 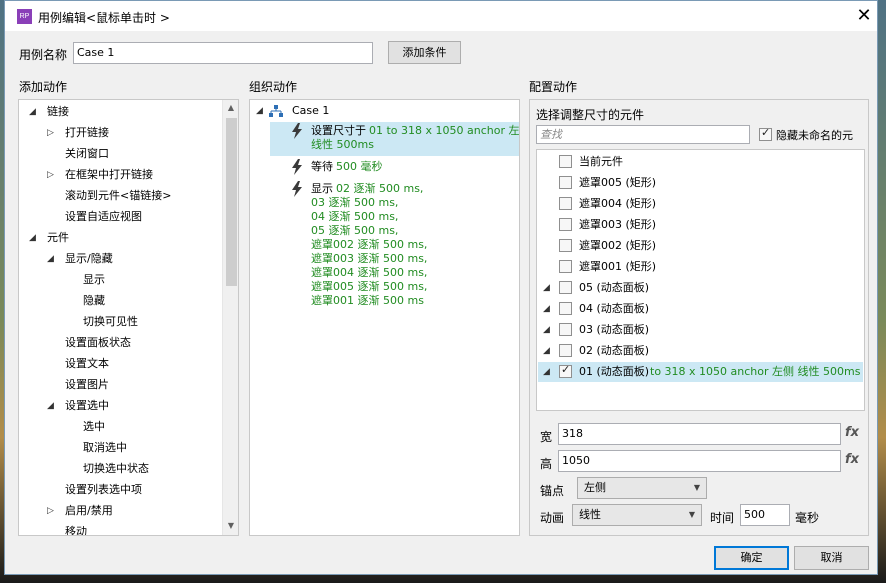 I want to click on action-tree-item: 设置图片, so click(x=87, y=385).